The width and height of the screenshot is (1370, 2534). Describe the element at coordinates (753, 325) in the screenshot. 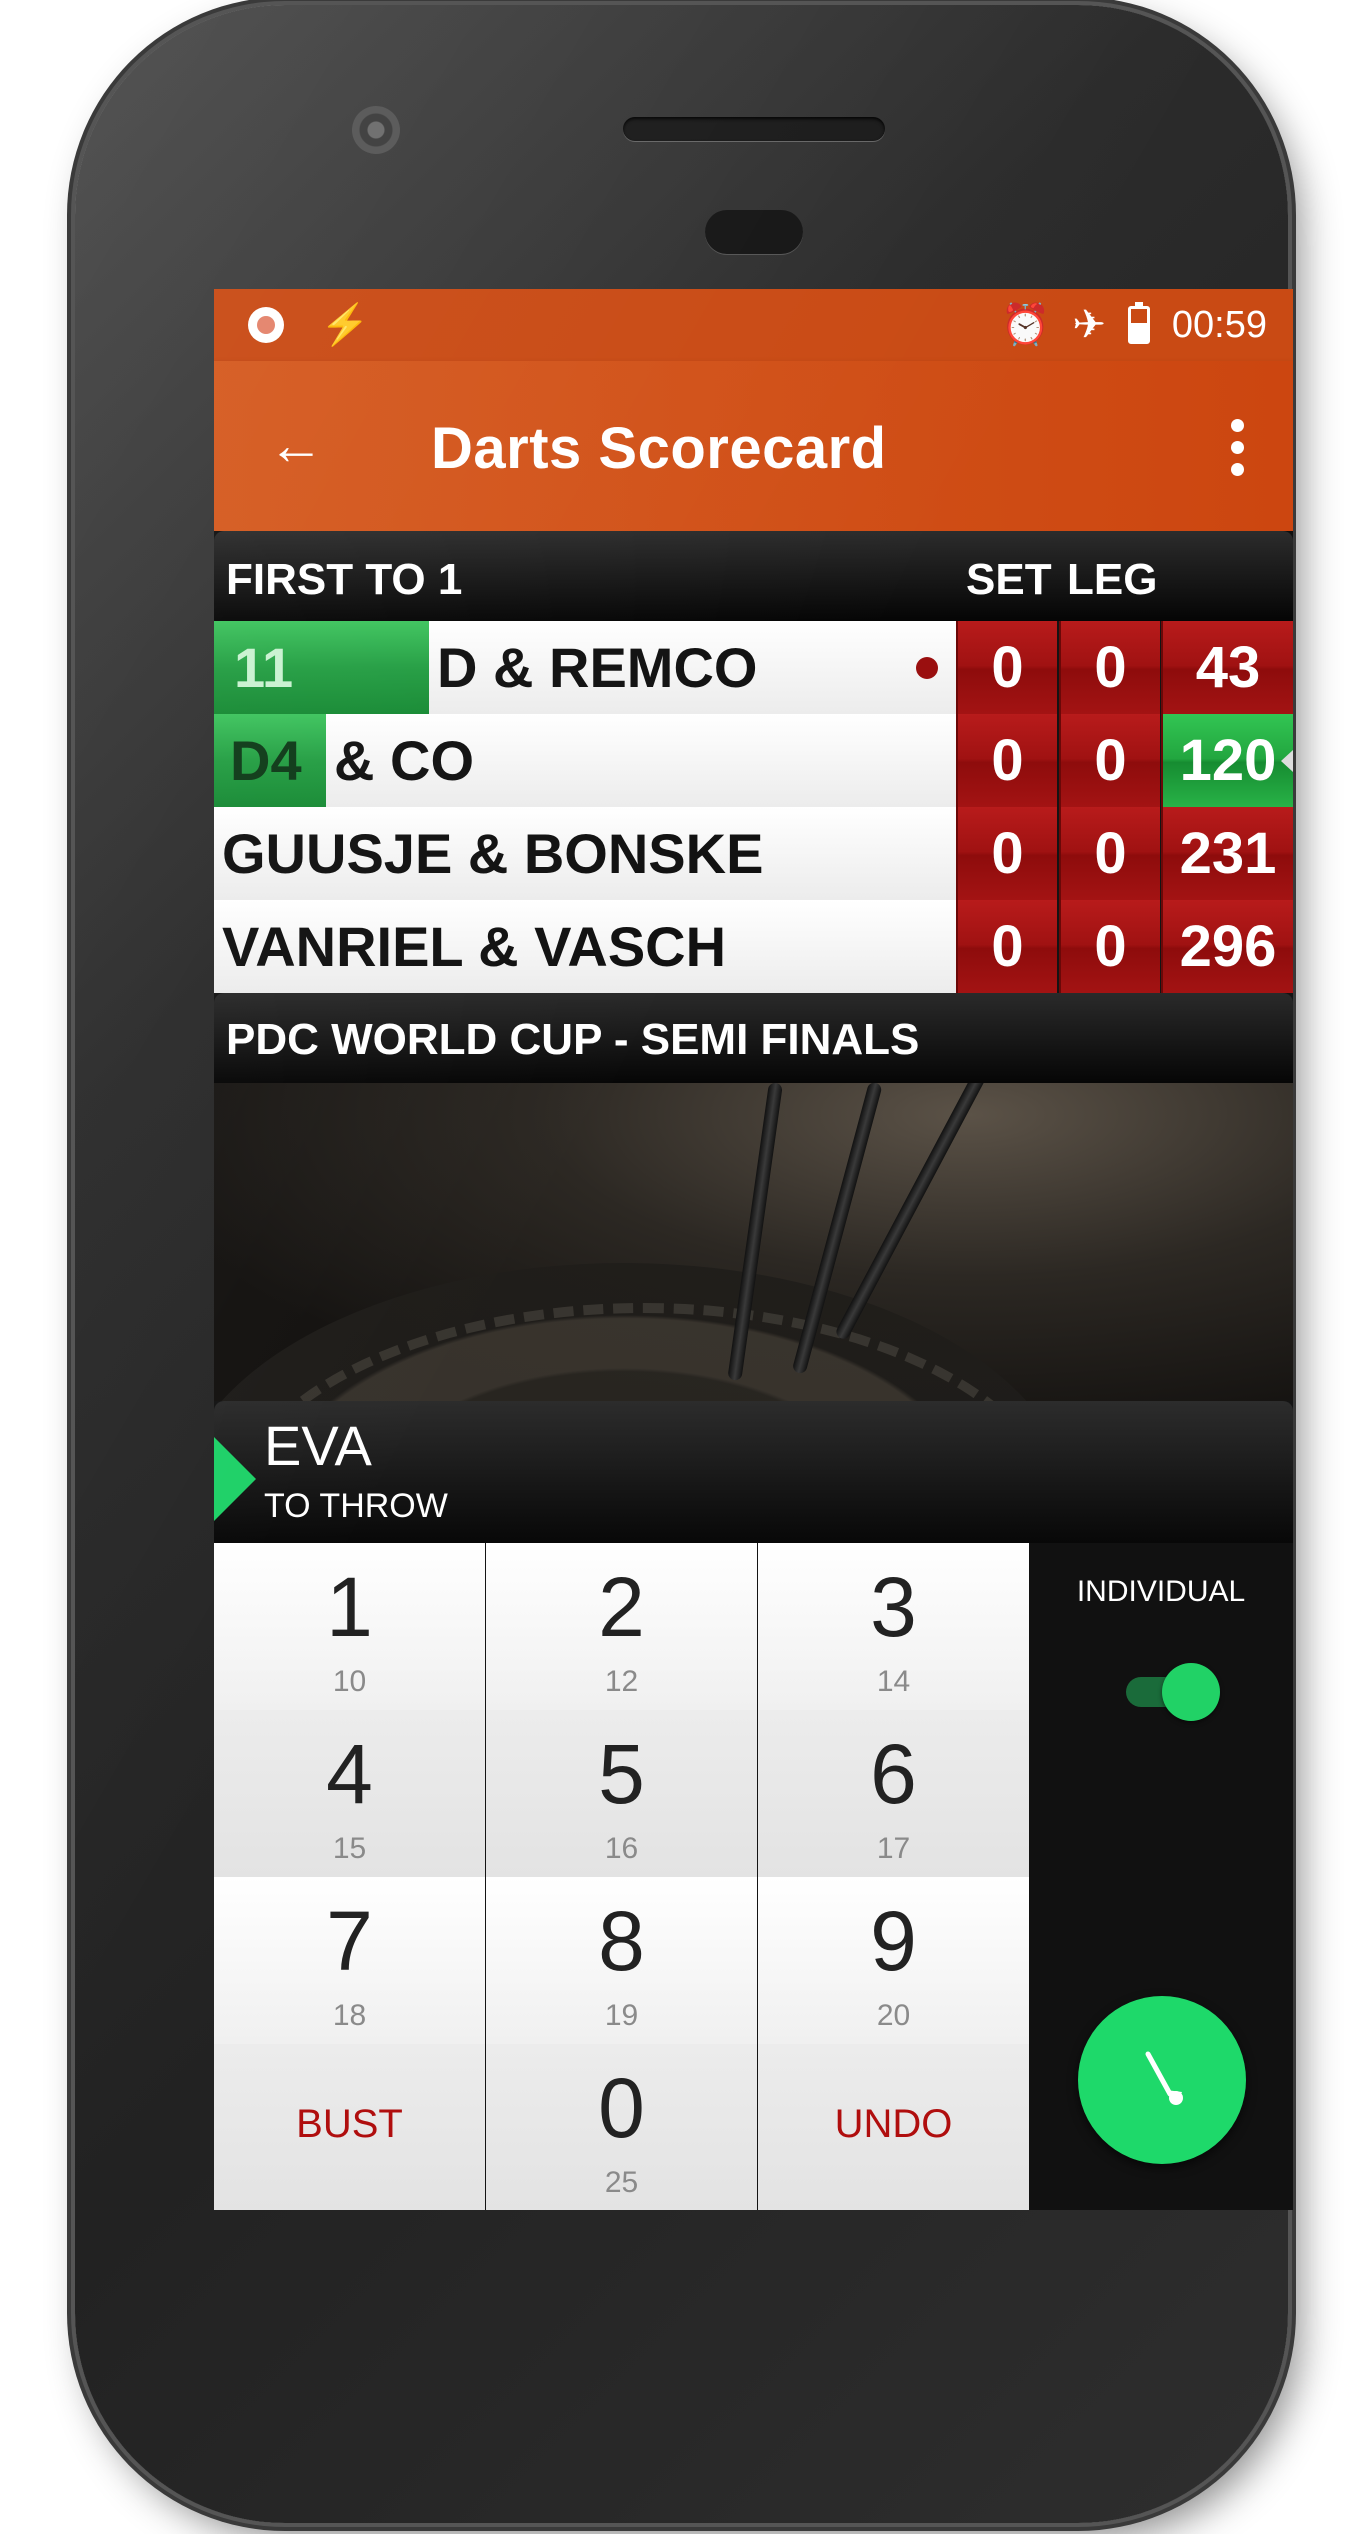

I see `status-bar: ⚡ ⏰ ✈ 00:59` at that location.